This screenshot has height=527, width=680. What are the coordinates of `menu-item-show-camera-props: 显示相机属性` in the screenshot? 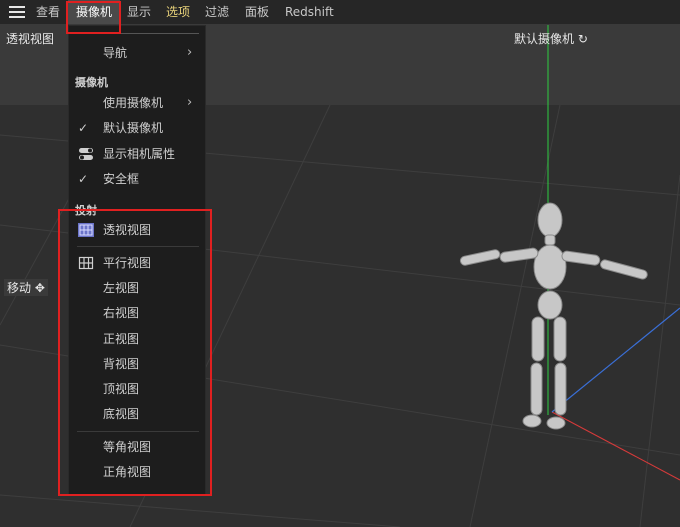 It's located at (138, 154).